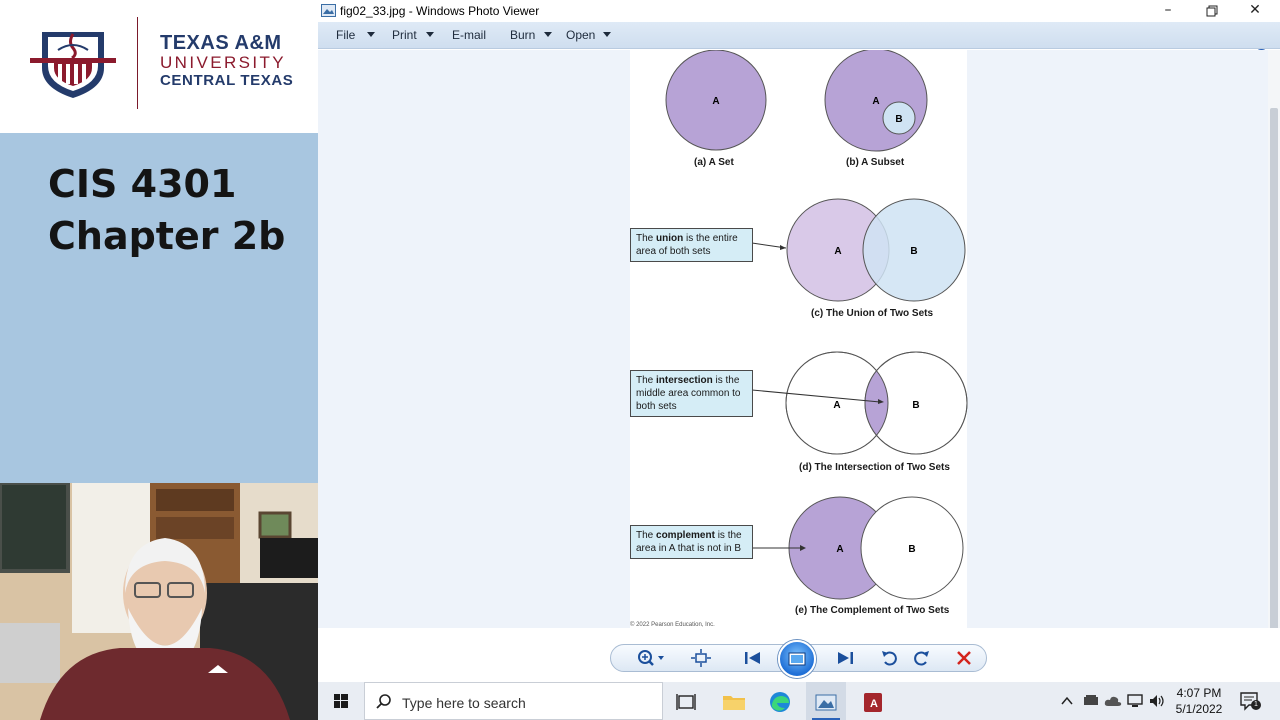  What do you see at coordinates (178, 210) in the screenshot?
I see `slide-title: CIS 4301 Chapter 2b` at bounding box center [178, 210].